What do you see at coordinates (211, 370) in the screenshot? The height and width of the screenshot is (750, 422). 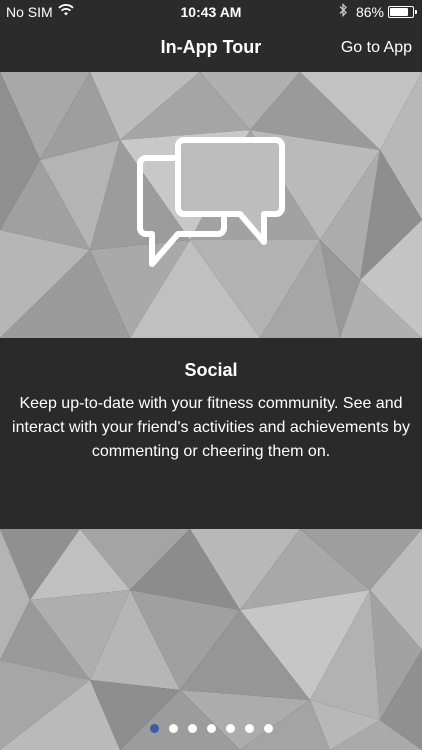 I see `feature-title: Social` at bounding box center [211, 370].